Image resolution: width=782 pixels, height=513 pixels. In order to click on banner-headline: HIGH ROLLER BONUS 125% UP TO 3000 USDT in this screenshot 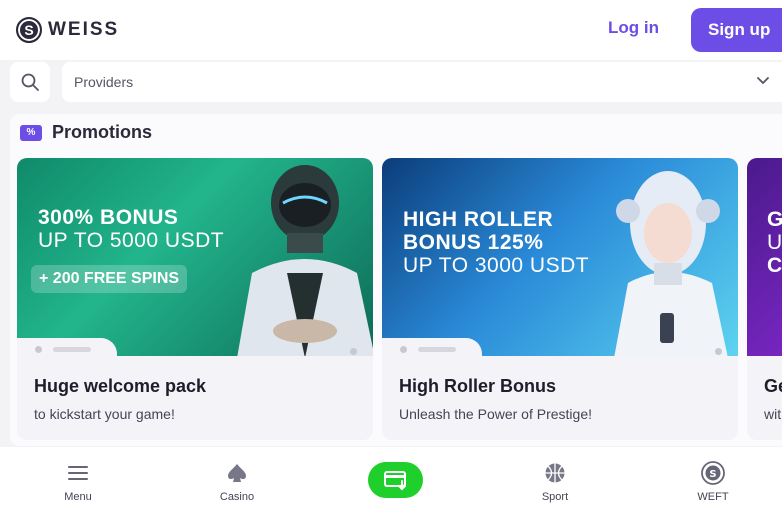, I will do `click(496, 242)`.